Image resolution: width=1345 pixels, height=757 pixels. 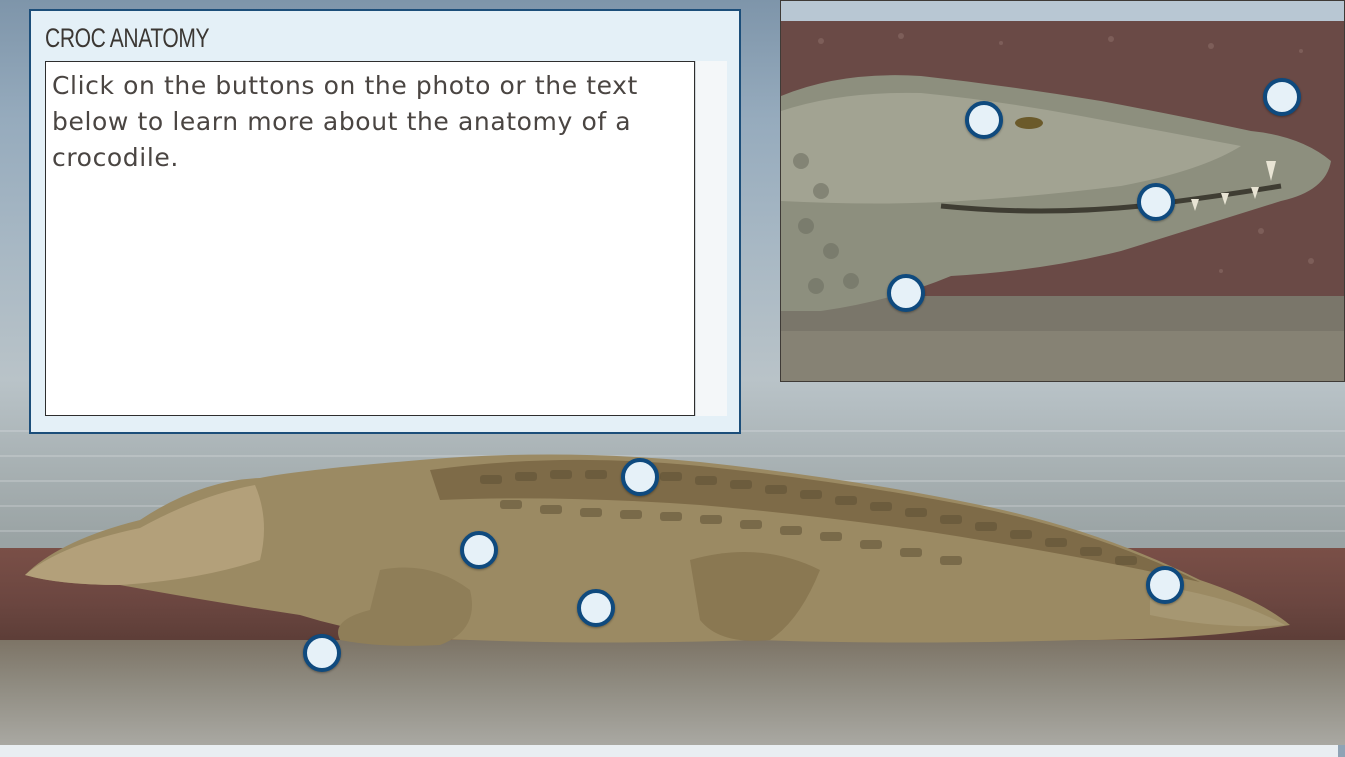 I want to click on panel-title: CROC ANATOMY, so click(x=127, y=38).